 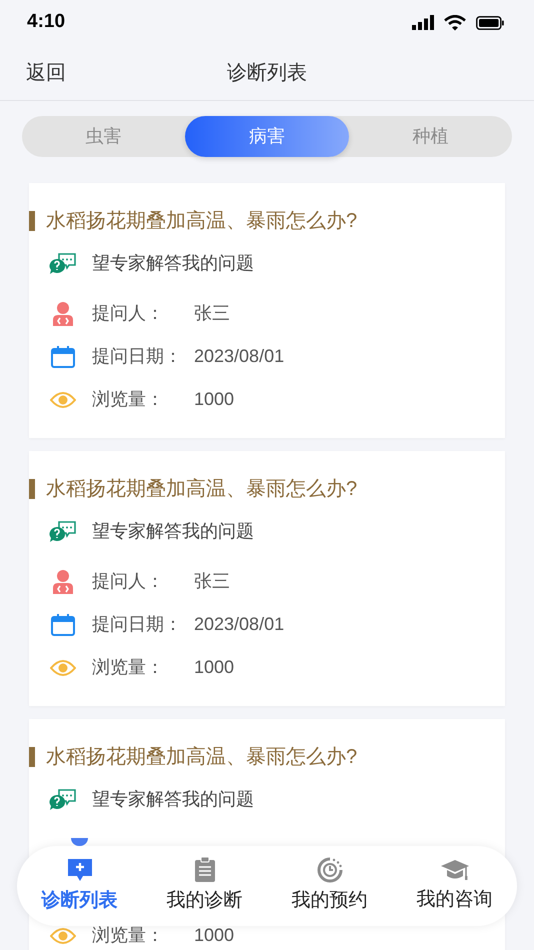 I want to click on nav-tab: 我的预约, so click(x=329, y=886).